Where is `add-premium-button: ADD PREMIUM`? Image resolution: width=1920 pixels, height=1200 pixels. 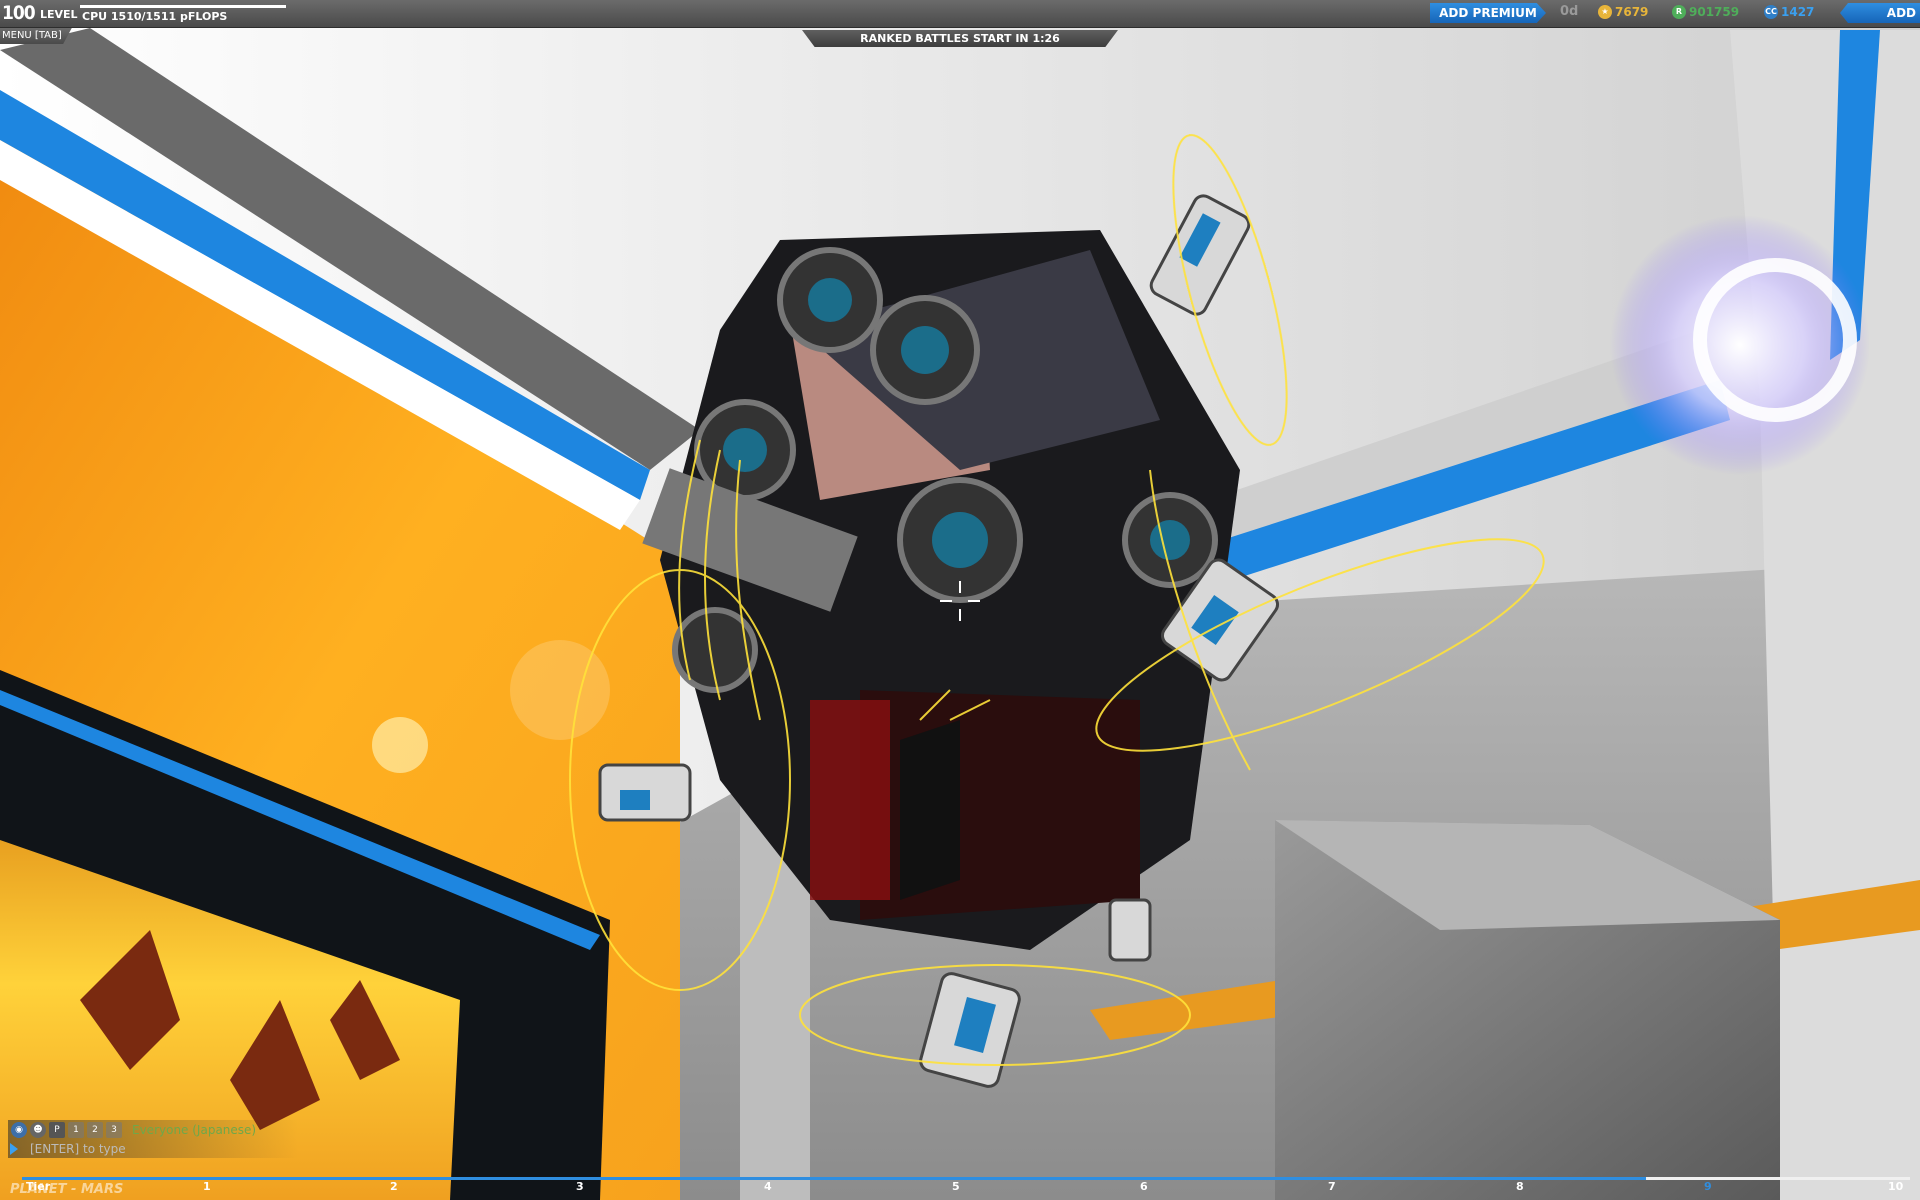 add-premium-button: ADD PREMIUM is located at coordinates (1488, 13).